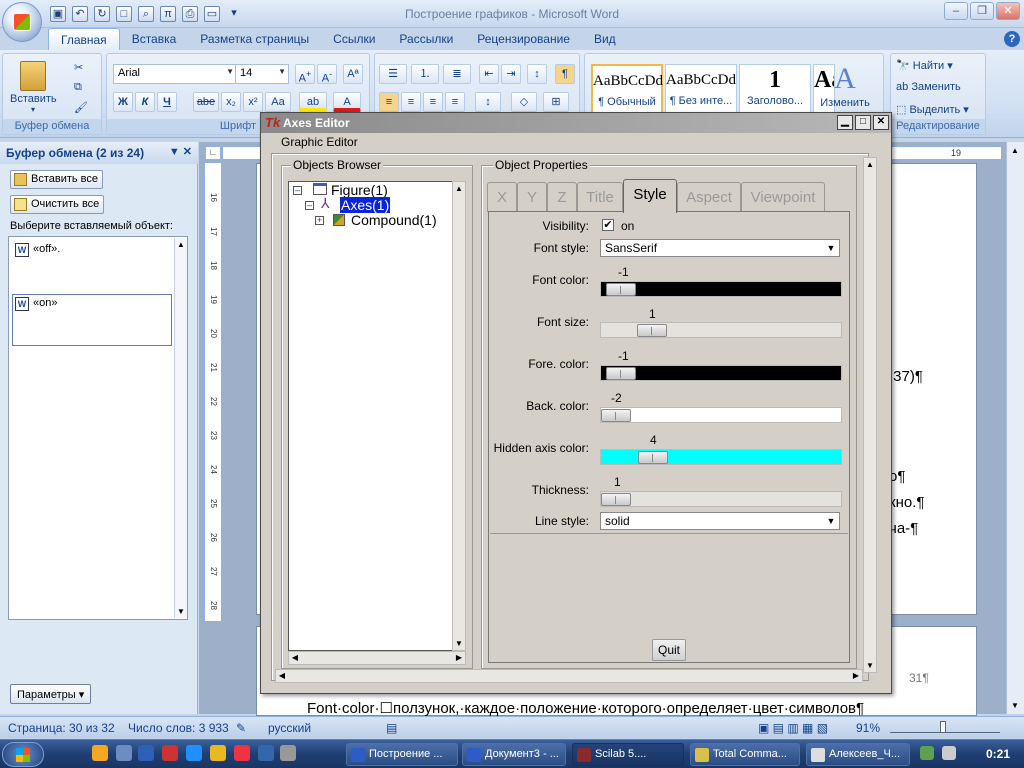  I want to click on tab-review: Рецензирование, so click(523, 39).